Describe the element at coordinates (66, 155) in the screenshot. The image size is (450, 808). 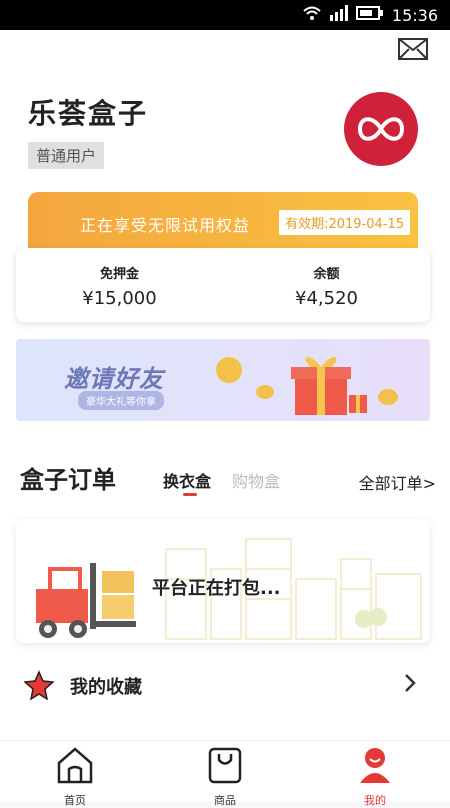
I see `user-level-badge: 普通用户` at that location.